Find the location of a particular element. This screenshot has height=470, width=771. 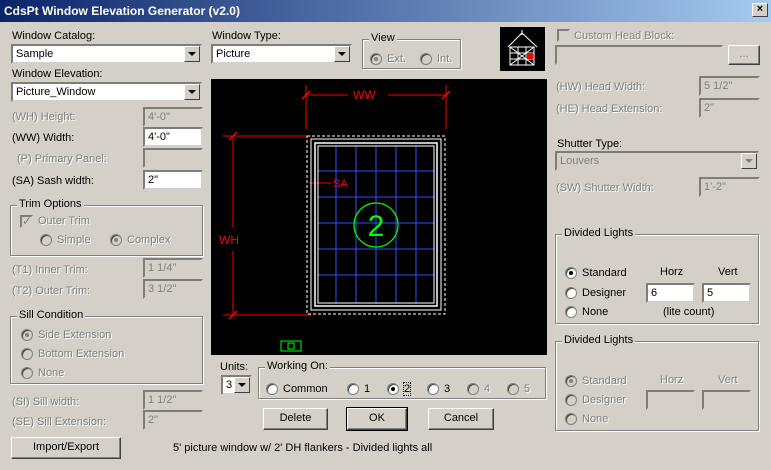

divided2-designer-radio is located at coordinates (571, 400).